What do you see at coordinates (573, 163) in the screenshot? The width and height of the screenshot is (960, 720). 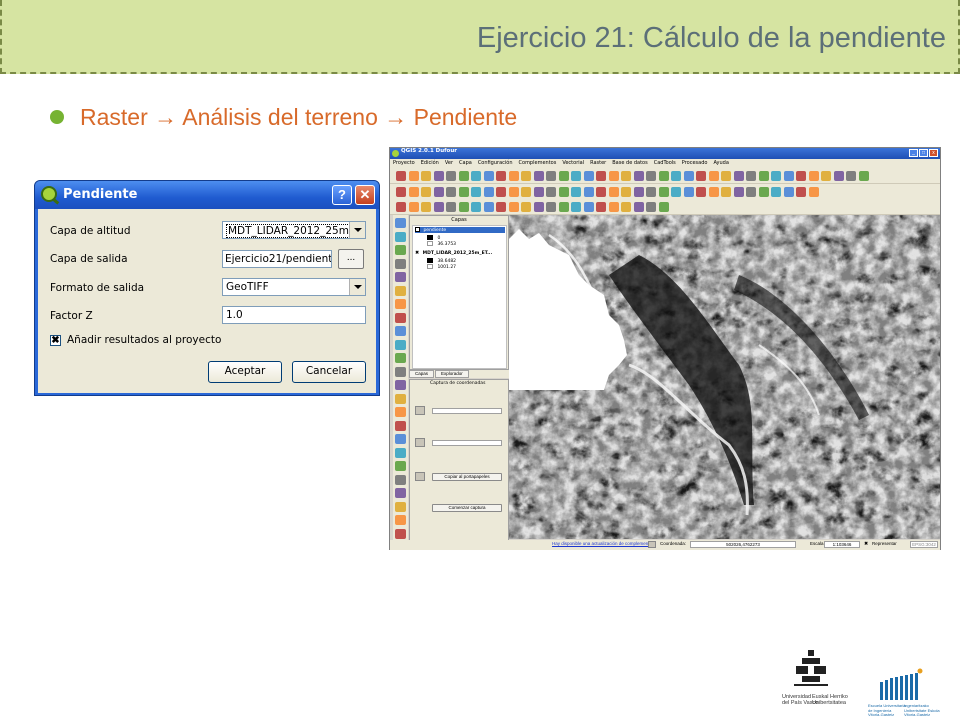 I see `menu-vectorial: Vectorial` at bounding box center [573, 163].